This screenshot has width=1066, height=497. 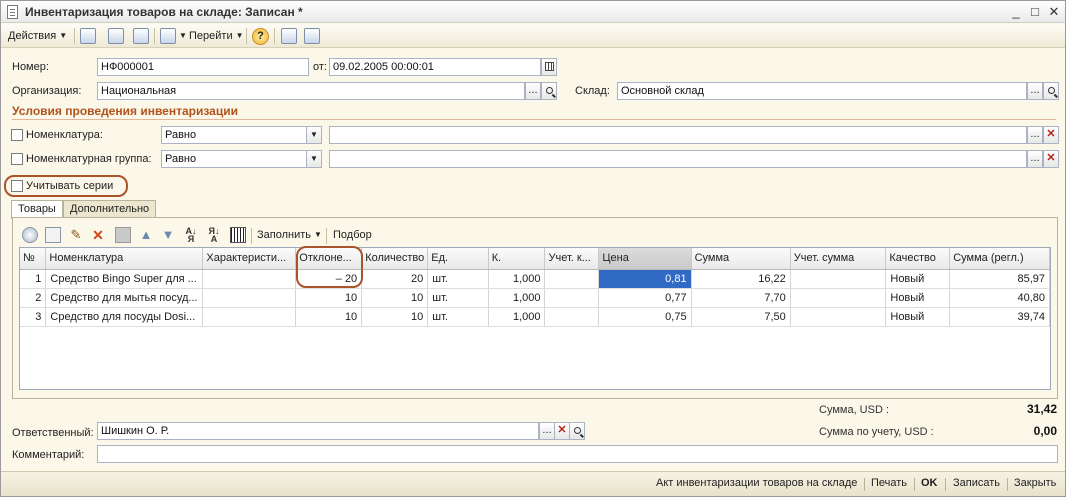 What do you see at coordinates (645, 259) in the screenshot?
I see `column-header: Цена` at bounding box center [645, 259].